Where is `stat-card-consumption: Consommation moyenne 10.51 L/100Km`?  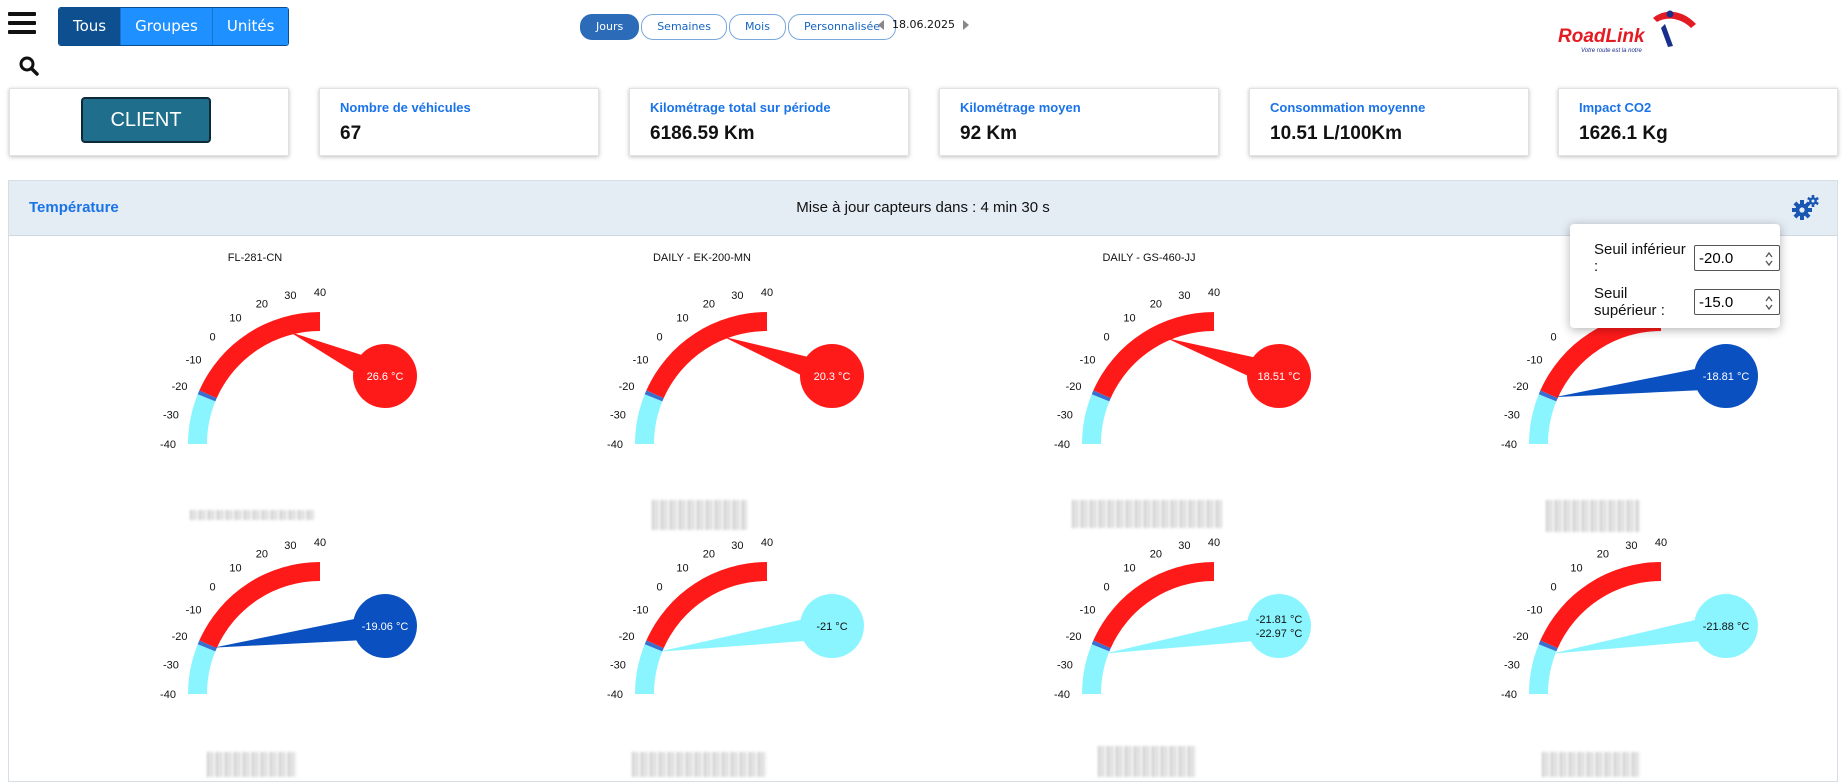 stat-card-consumption: Consommation moyenne 10.51 L/100Km is located at coordinates (1389, 122).